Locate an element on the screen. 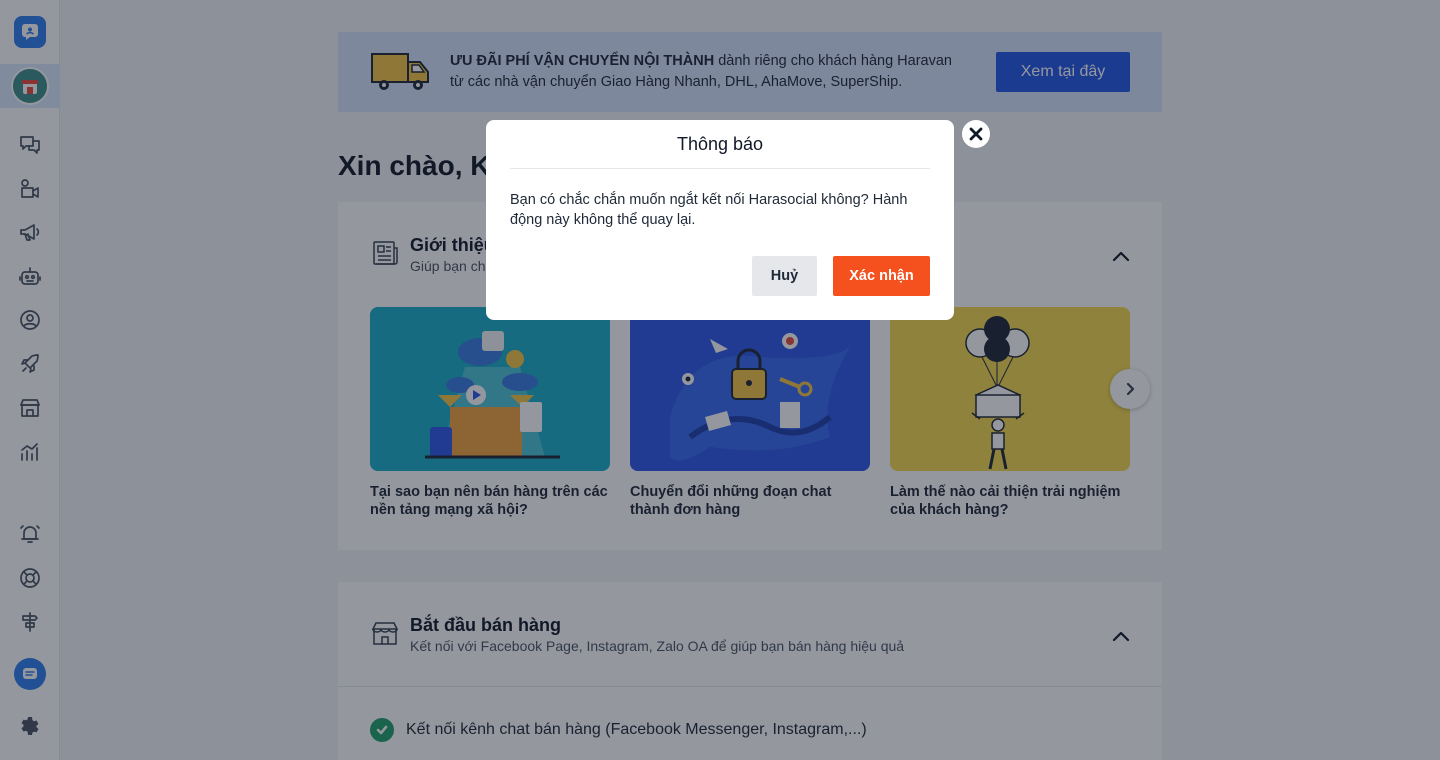 This screenshot has width=1440, height=760. close-icon is located at coordinates (976, 134).